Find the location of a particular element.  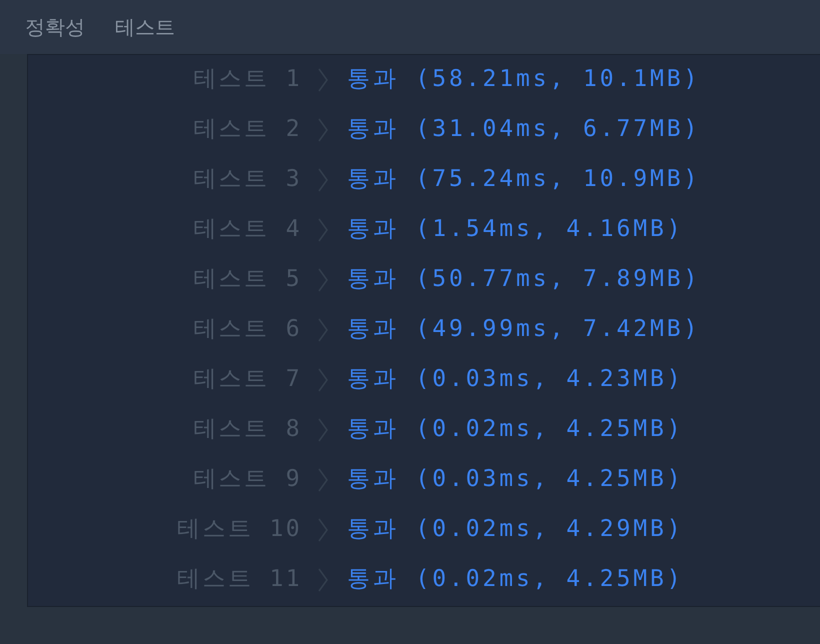

test-result: 통과 (75.24ms, 10.9MB) is located at coordinates (524, 180).